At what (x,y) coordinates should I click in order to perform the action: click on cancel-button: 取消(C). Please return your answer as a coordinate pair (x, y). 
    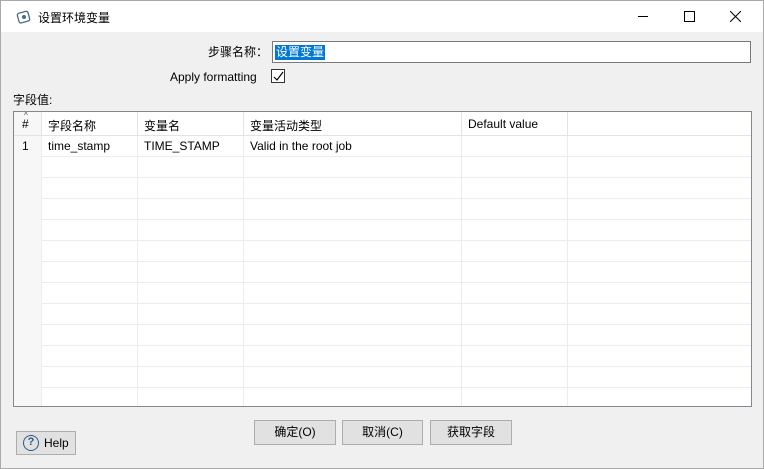
    Looking at the image, I should click on (382, 432).